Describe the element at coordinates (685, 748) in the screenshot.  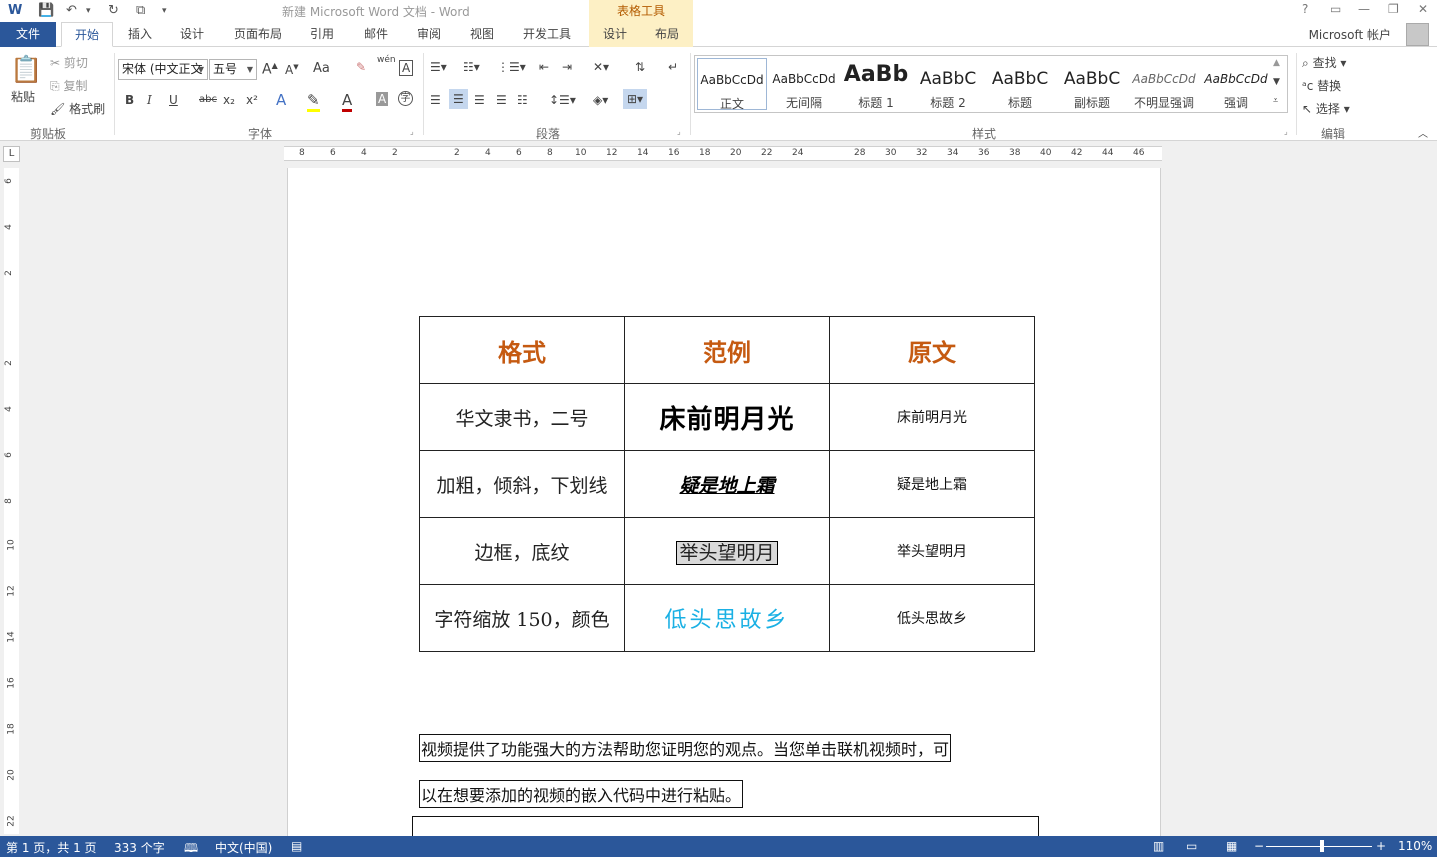
I see `body-paragraph-line: 视频提供了功能强大的方法帮助您证明您的观点。当您单击联机视频时，可` at that location.